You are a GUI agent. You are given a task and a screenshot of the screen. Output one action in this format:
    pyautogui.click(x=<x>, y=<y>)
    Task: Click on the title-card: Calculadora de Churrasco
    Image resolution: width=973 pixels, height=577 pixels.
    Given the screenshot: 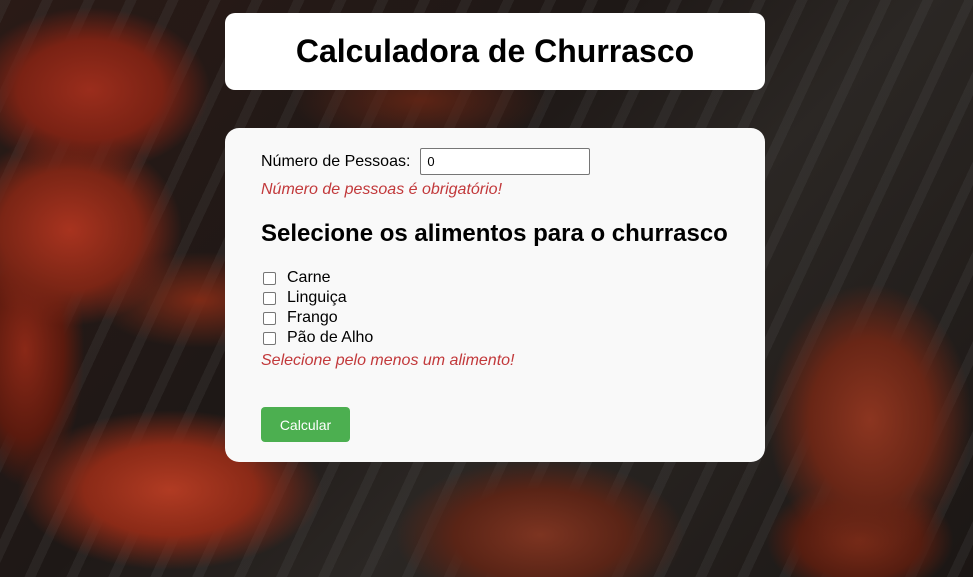 What is the action you would take?
    pyautogui.click(x=495, y=51)
    